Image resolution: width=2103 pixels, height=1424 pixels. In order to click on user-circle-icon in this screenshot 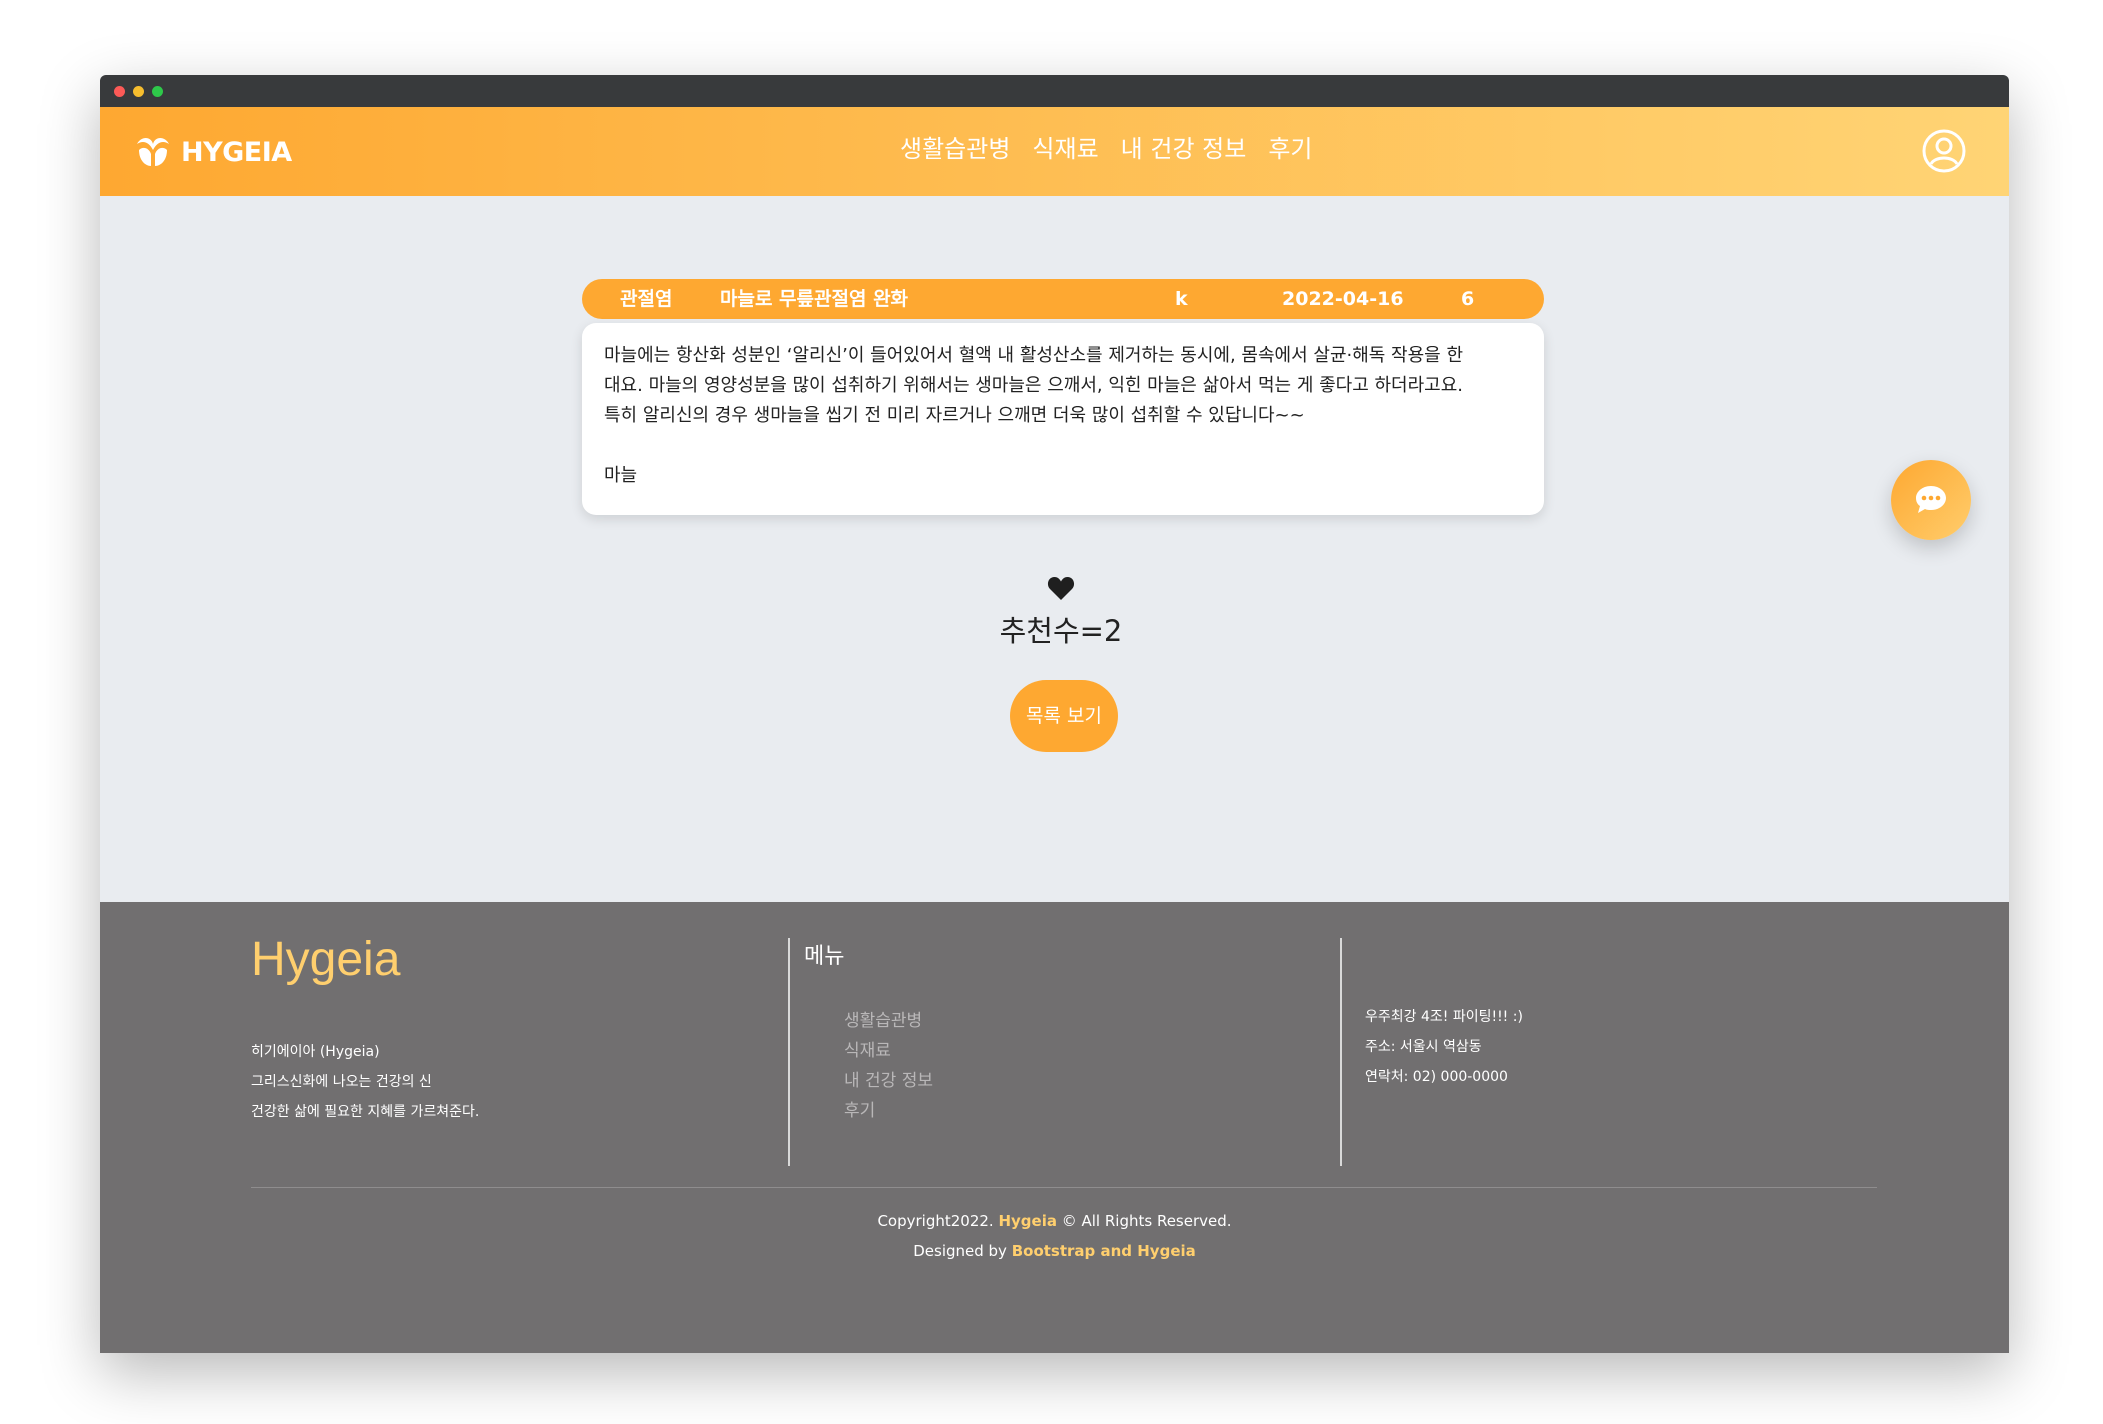, I will do `click(1944, 151)`.